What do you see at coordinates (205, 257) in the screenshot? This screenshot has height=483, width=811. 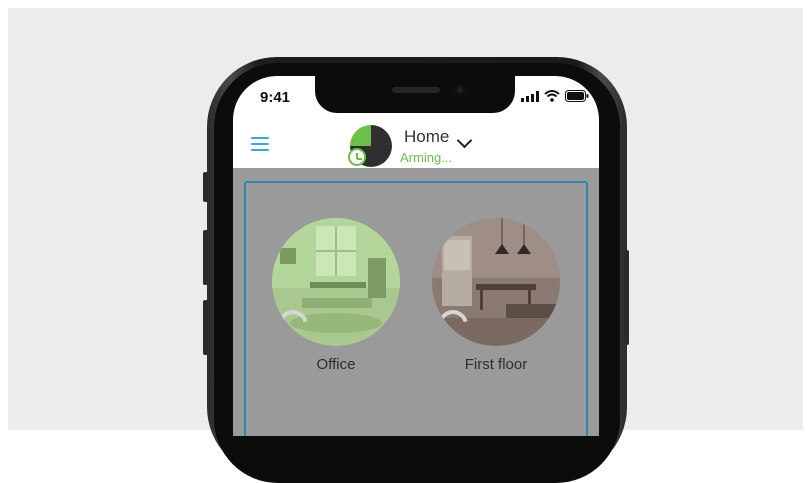 I see `phone-volume-up-button` at bounding box center [205, 257].